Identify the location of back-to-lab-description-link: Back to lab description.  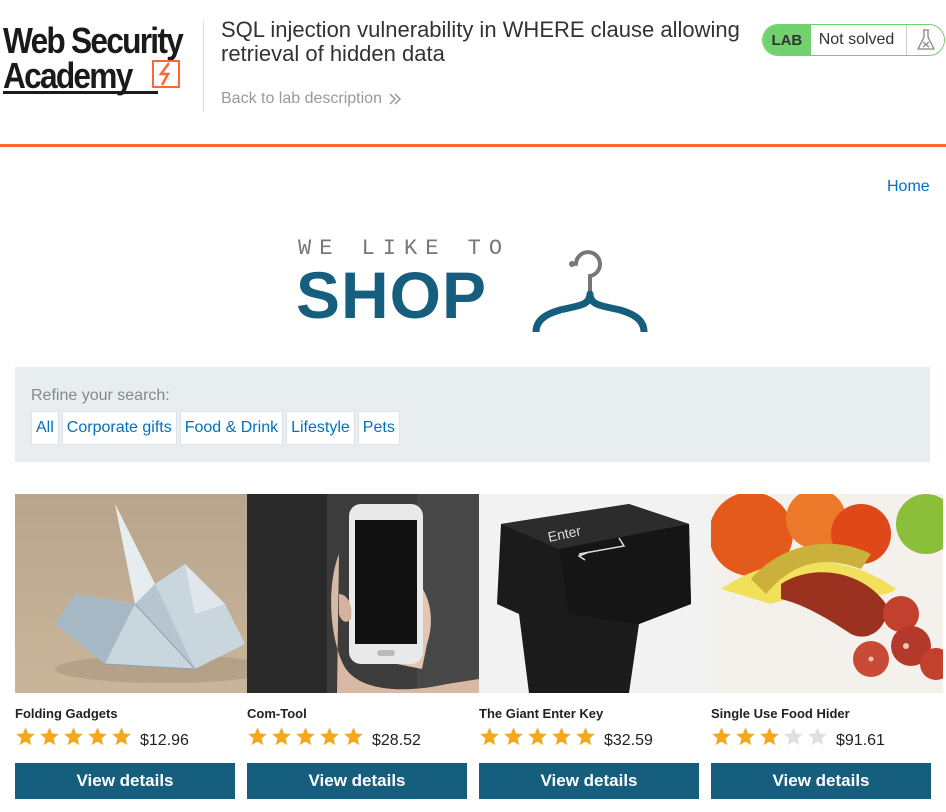
(311, 99).